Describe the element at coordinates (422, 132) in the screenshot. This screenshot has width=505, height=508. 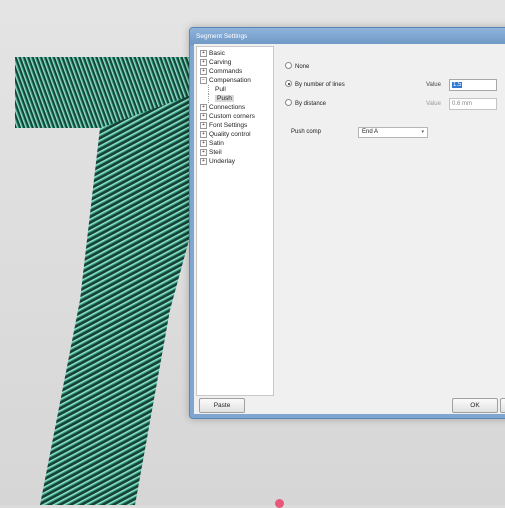
I see `chevron-down-icon: ▾` at that location.